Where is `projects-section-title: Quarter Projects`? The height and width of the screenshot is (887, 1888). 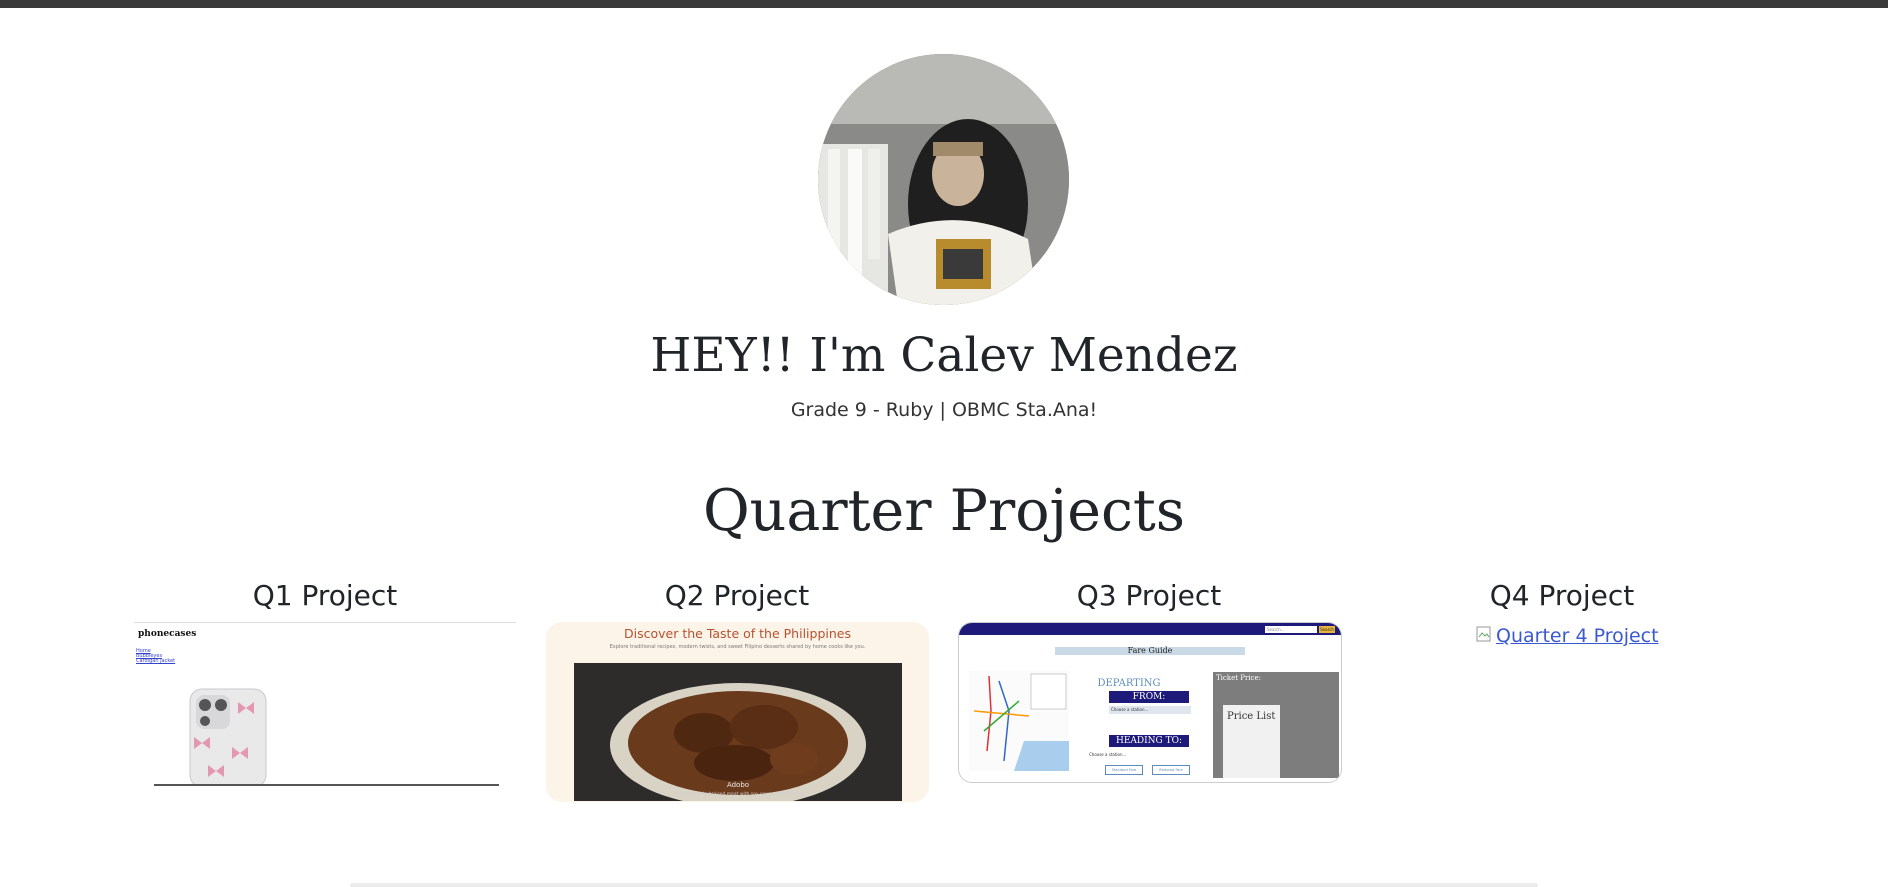
projects-section-title: Quarter Projects is located at coordinates (944, 511).